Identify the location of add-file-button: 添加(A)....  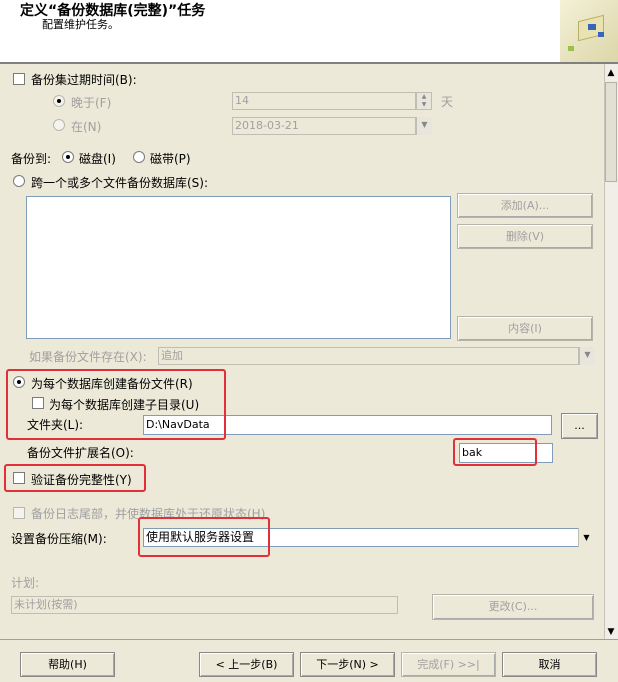
(525, 205).